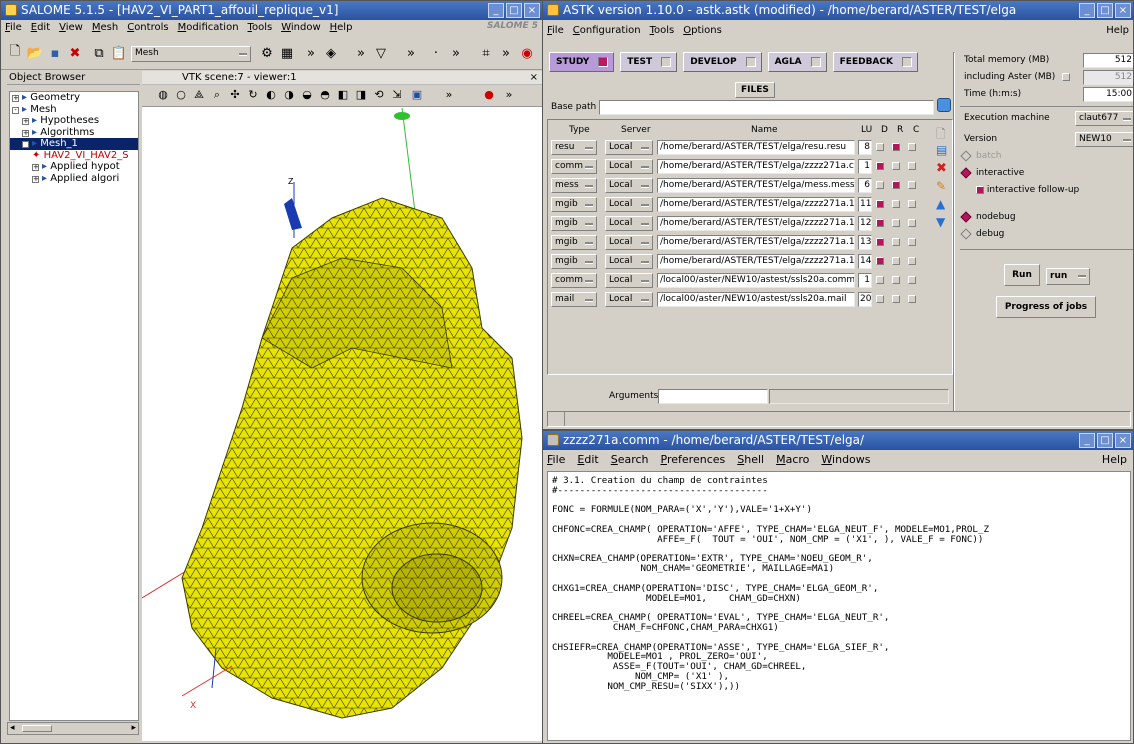  I want to click on including-aster-input: 512, so click(1108, 77).